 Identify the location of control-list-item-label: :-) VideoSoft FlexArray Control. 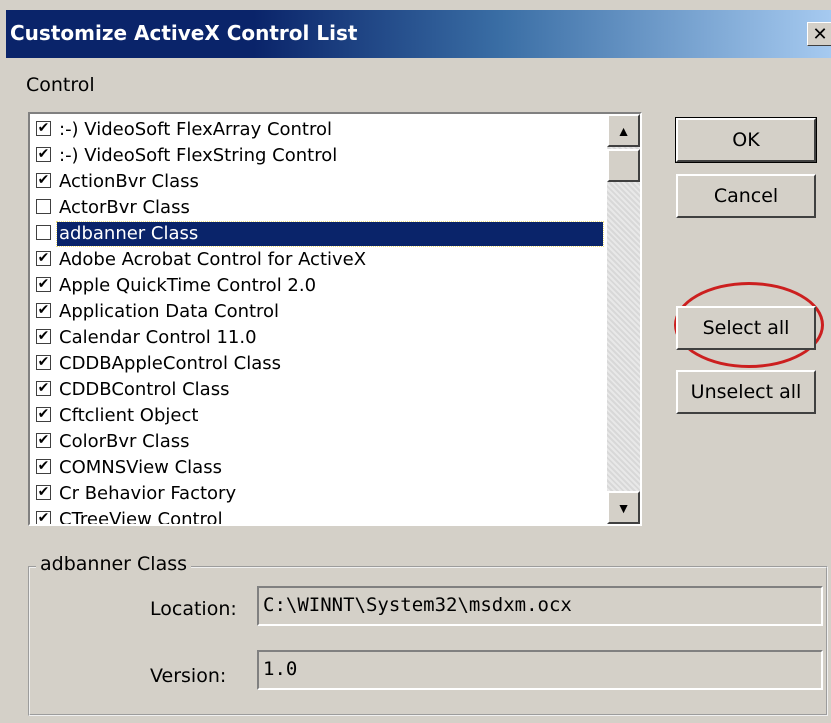
(196, 129).